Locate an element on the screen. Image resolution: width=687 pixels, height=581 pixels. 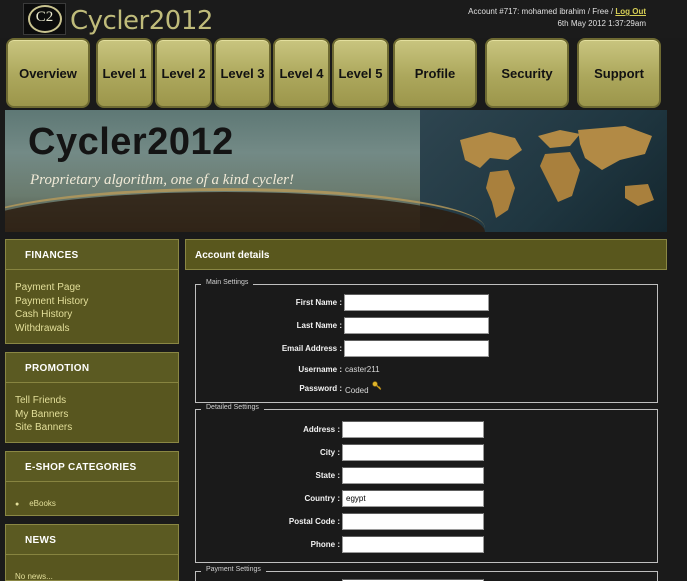
last-name-label: Last Name : is located at coordinates (319, 325).